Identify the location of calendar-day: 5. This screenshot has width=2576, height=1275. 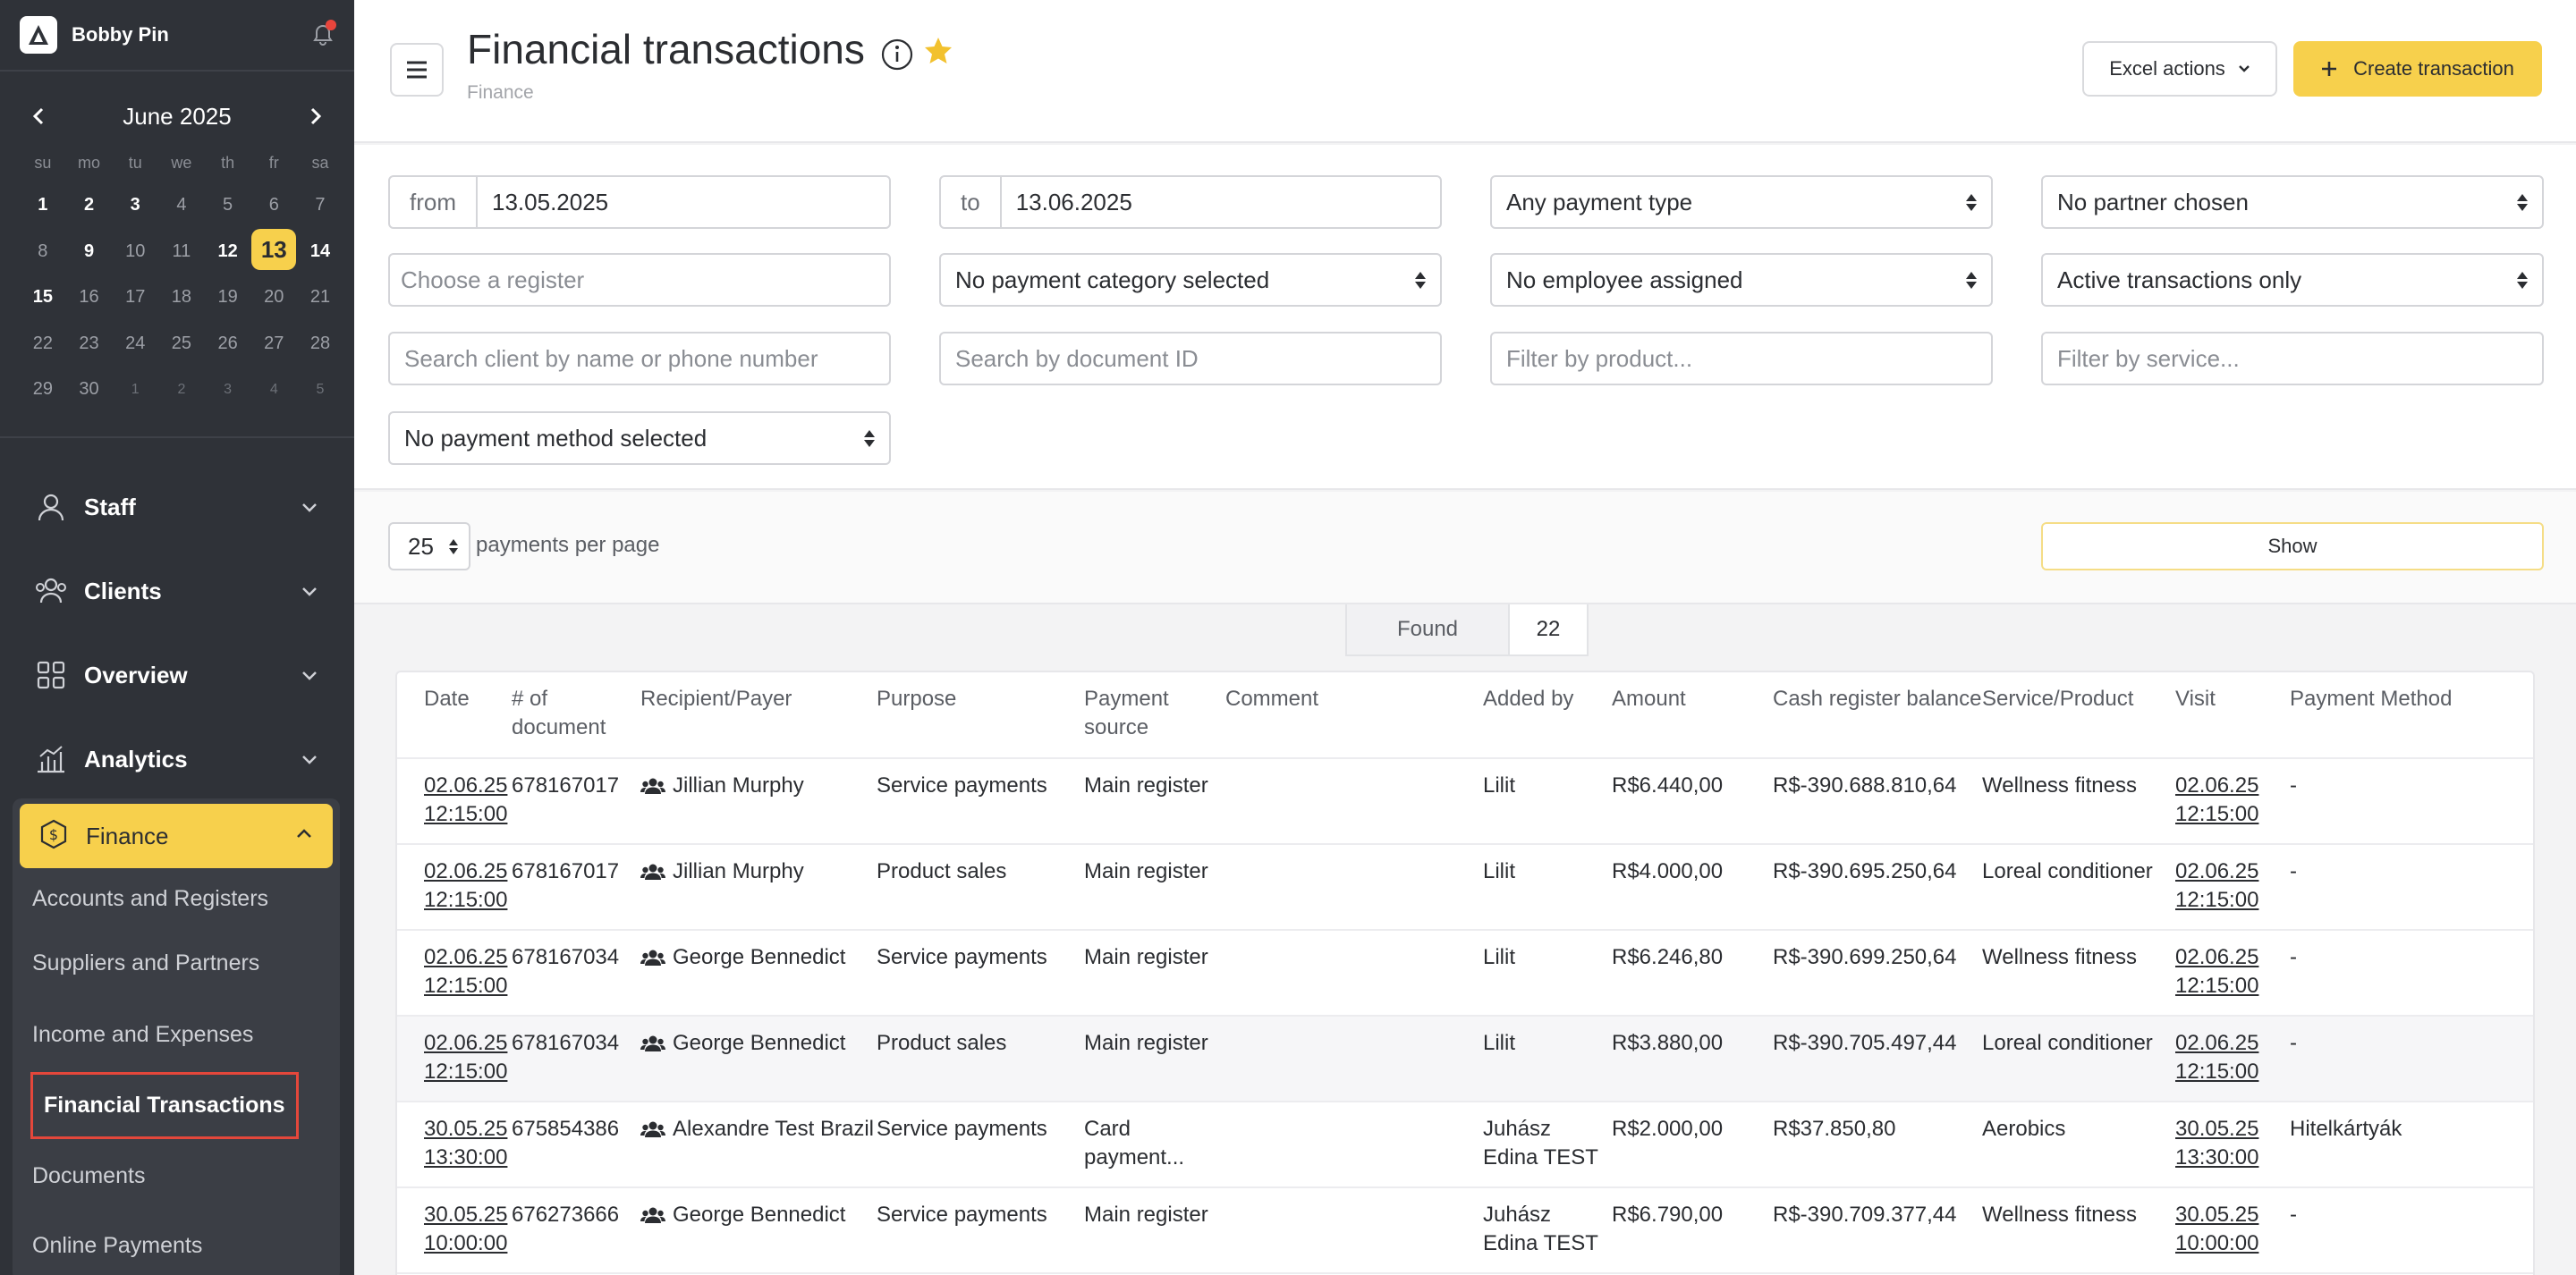
(228, 205).